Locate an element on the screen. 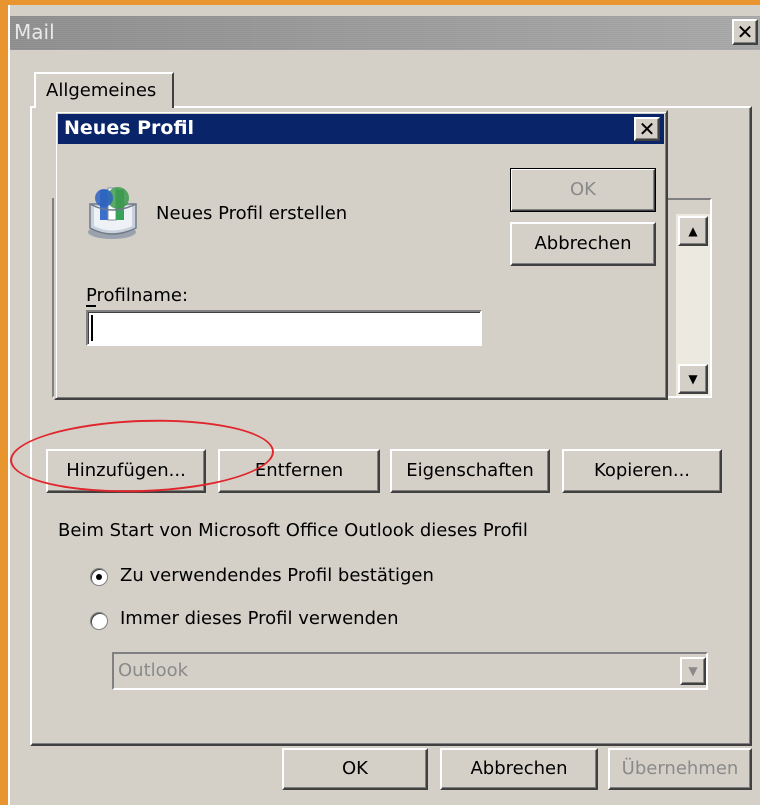  window-close-button: ✕ is located at coordinates (745, 32).